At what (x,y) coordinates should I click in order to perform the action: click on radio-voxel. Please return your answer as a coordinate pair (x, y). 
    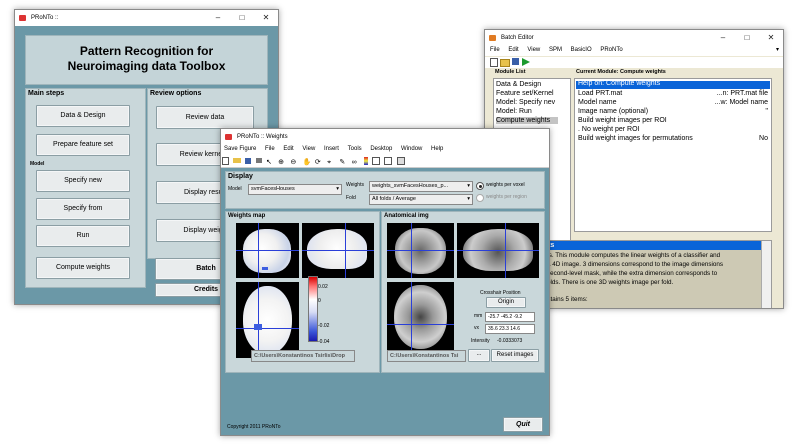
    Looking at the image, I should click on (480, 186).